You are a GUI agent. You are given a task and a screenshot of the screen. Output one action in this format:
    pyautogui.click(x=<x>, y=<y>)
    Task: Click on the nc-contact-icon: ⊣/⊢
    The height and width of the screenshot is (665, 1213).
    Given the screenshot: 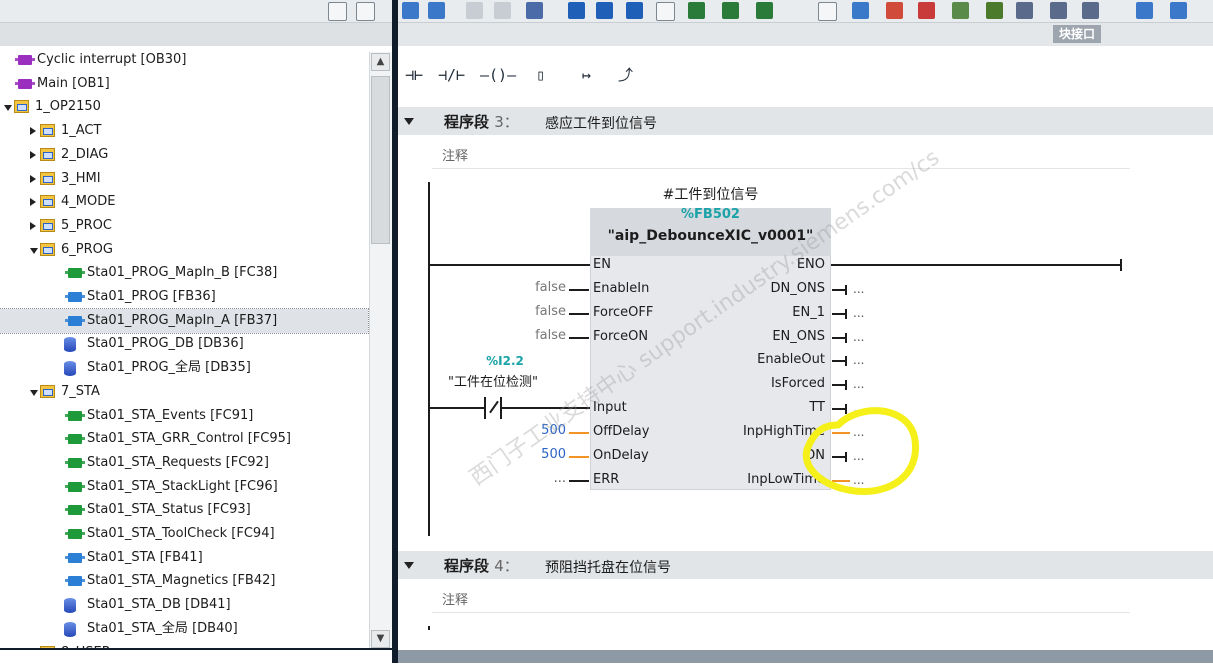 What is the action you would take?
    pyautogui.click(x=451, y=75)
    